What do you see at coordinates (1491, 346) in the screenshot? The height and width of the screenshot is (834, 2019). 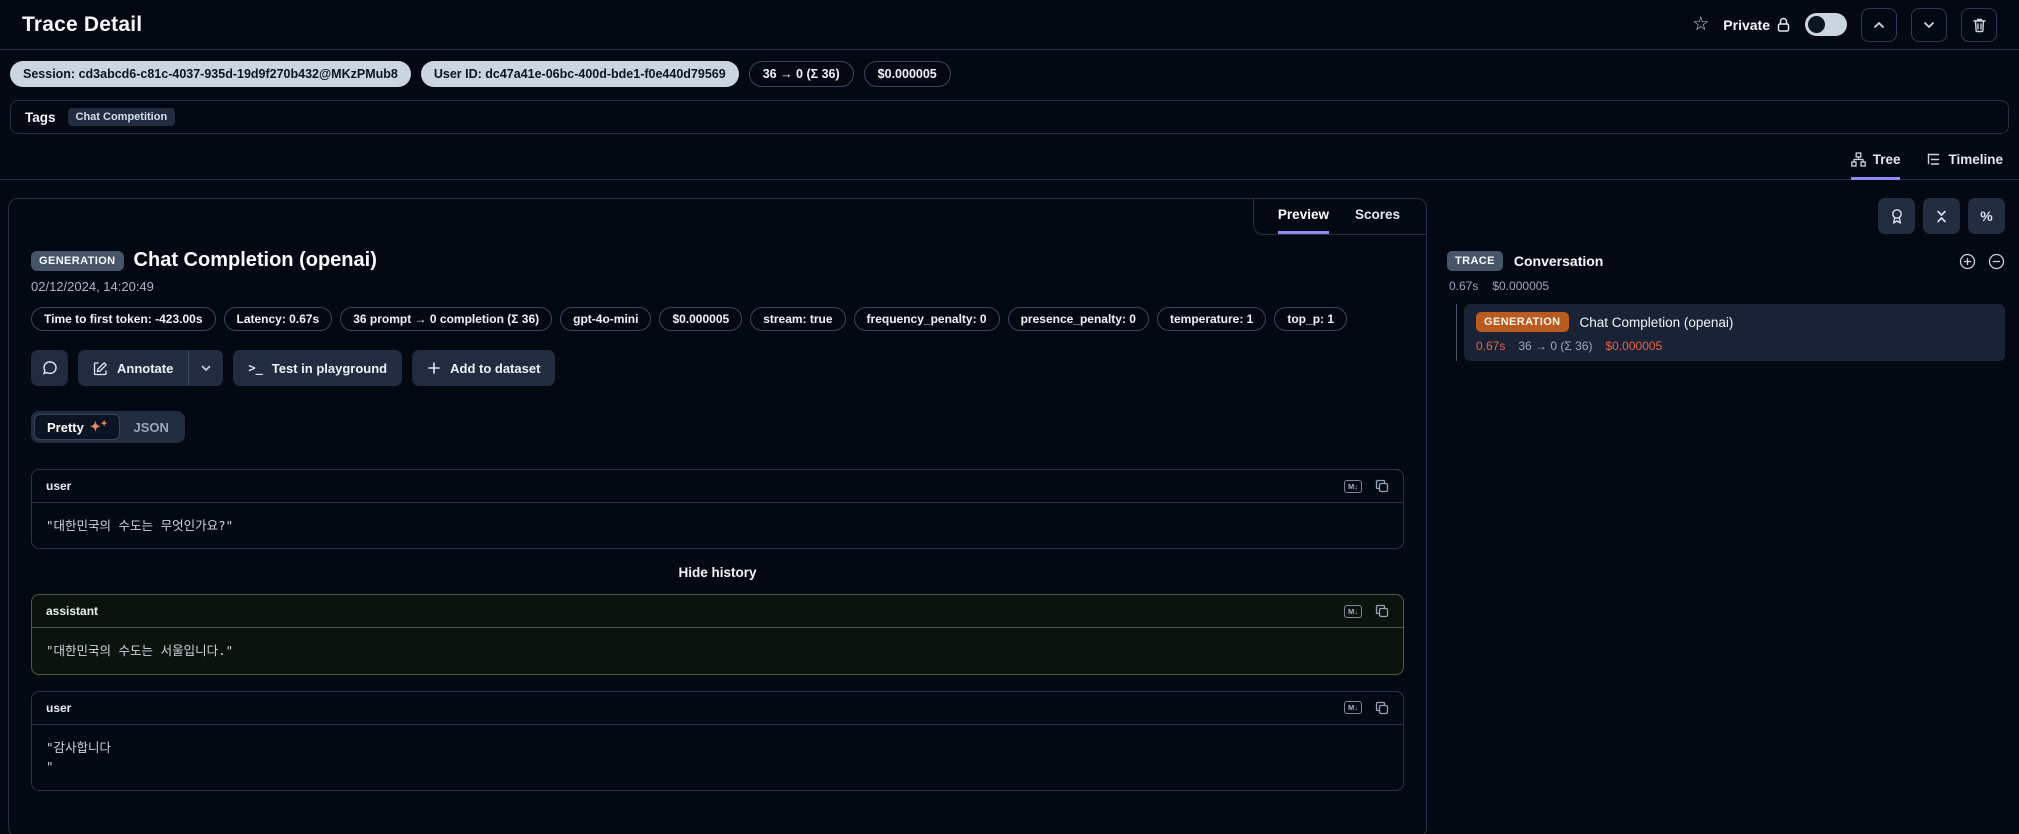 I see `node-latency: 0.67s` at bounding box center [1491, 346].